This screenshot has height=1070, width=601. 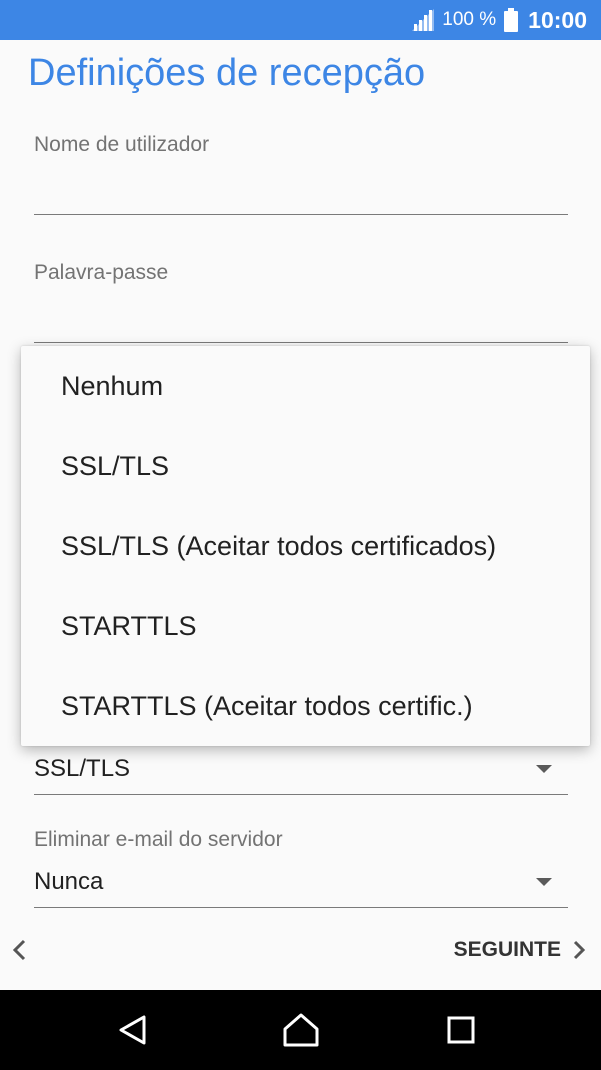 I want to click on battery-icon, so click(x=511, y=20).